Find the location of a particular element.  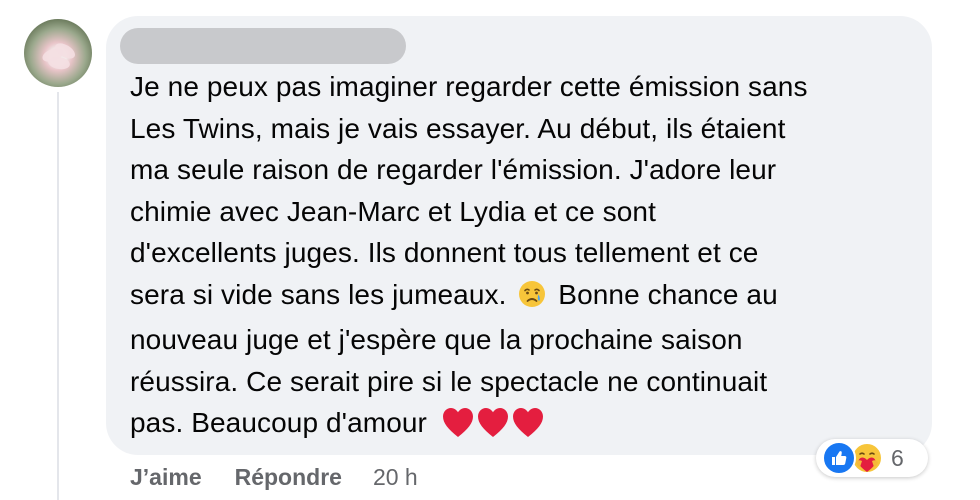

reply-button: Répondre is located at coordinates (288, 477).